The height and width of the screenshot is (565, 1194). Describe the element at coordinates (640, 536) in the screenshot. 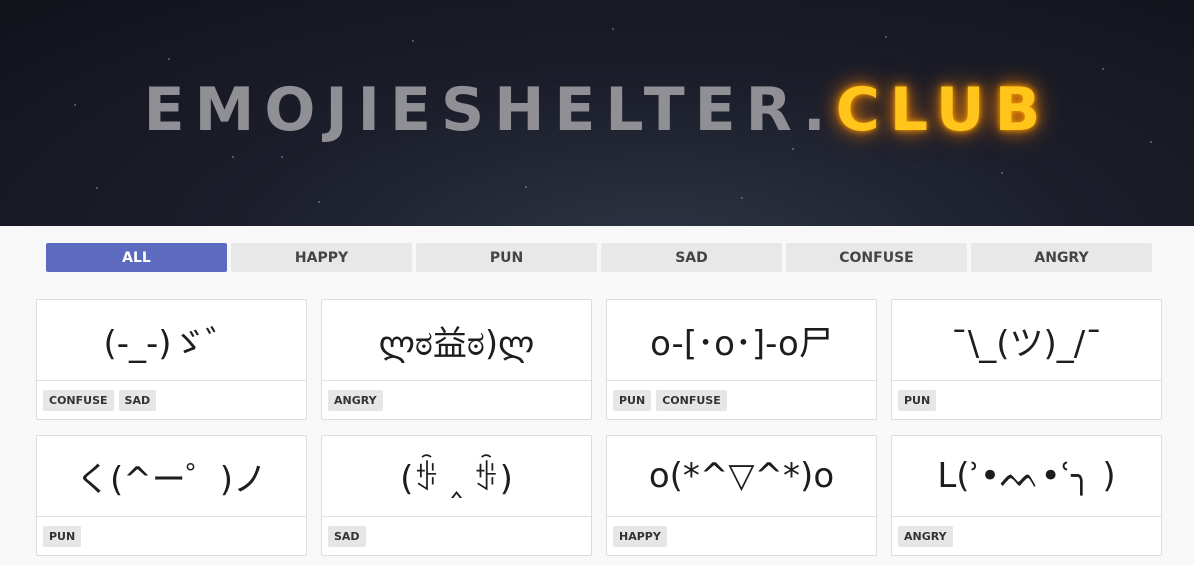

I see `tag-happy: HAPPY` at that location.